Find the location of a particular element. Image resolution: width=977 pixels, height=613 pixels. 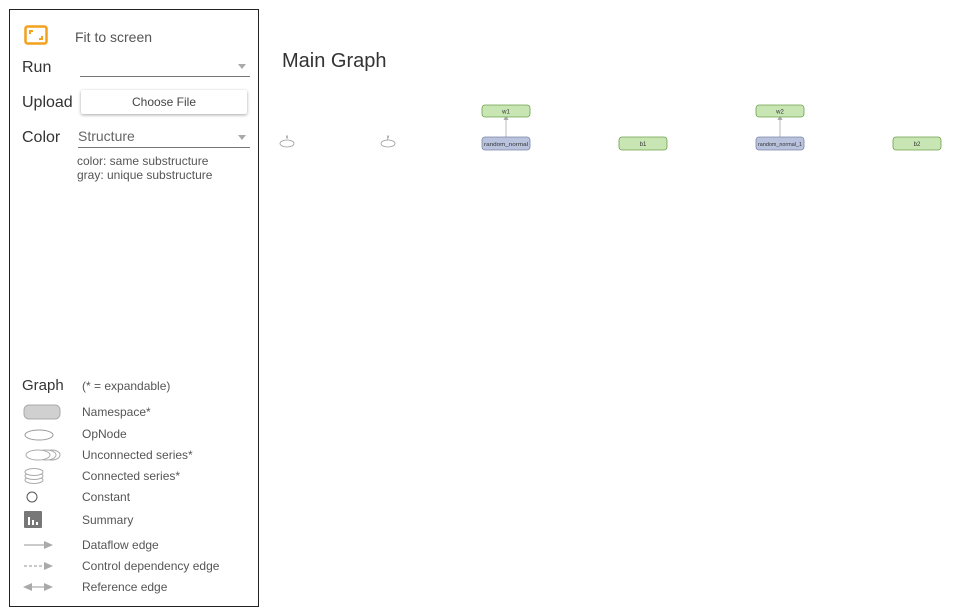

graph-node-random-normal-1-label: random_normal_1 is located at coordinates (780, 145).